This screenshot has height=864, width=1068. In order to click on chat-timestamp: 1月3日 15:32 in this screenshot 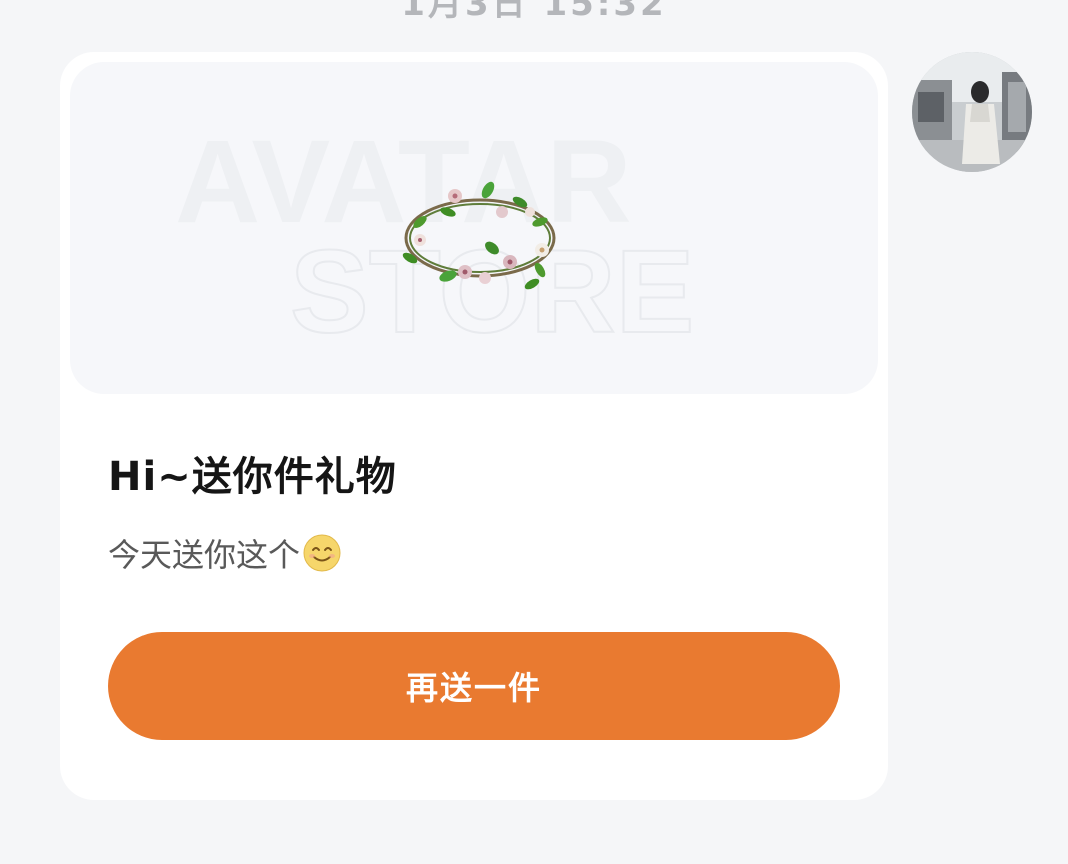, I will do `click(534, 12)`.